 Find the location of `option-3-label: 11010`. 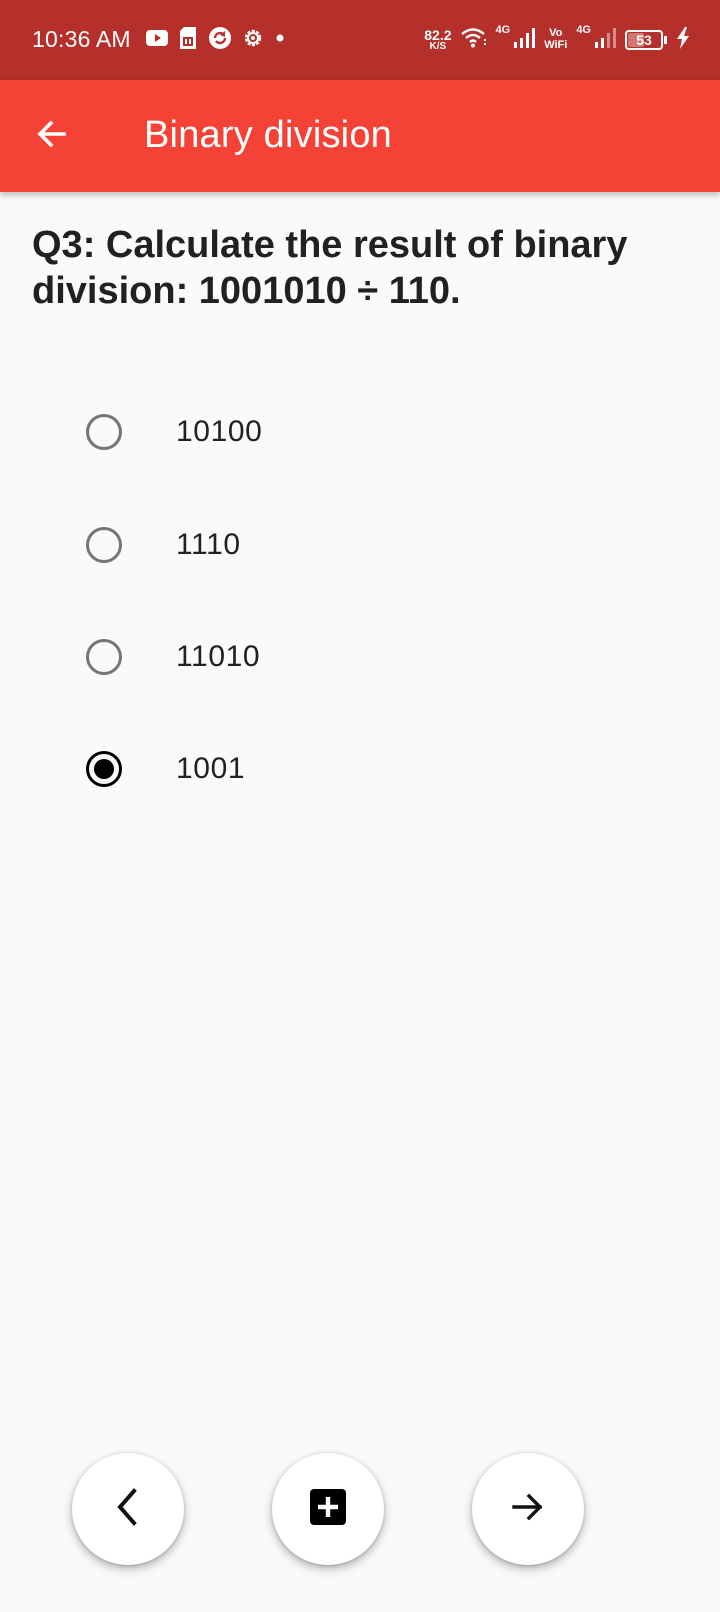

option-3-label: 11010 is located at coordinates (218, 656).